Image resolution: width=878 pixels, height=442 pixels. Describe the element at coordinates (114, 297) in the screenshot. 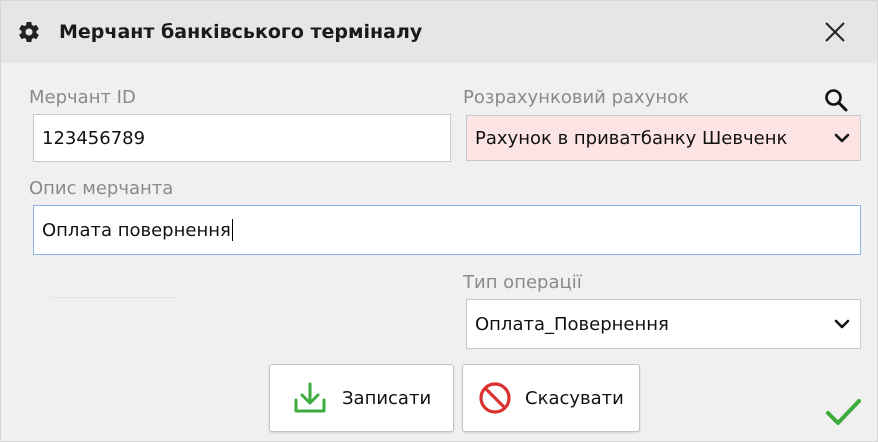

I see `divider` at that location.